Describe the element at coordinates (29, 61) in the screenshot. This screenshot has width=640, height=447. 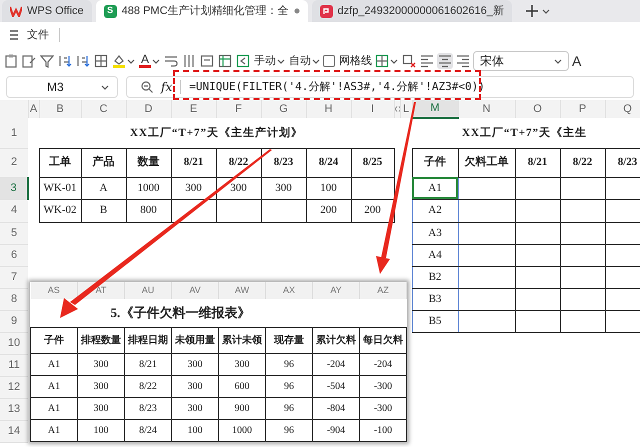
I see `paste-special-button` at that location.